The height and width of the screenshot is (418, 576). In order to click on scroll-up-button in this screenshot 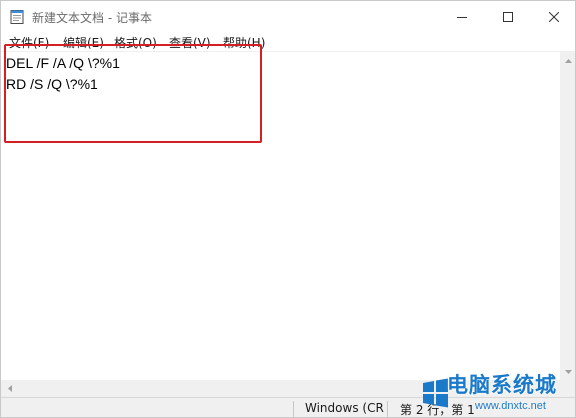, I will do `click(567, 60)`.